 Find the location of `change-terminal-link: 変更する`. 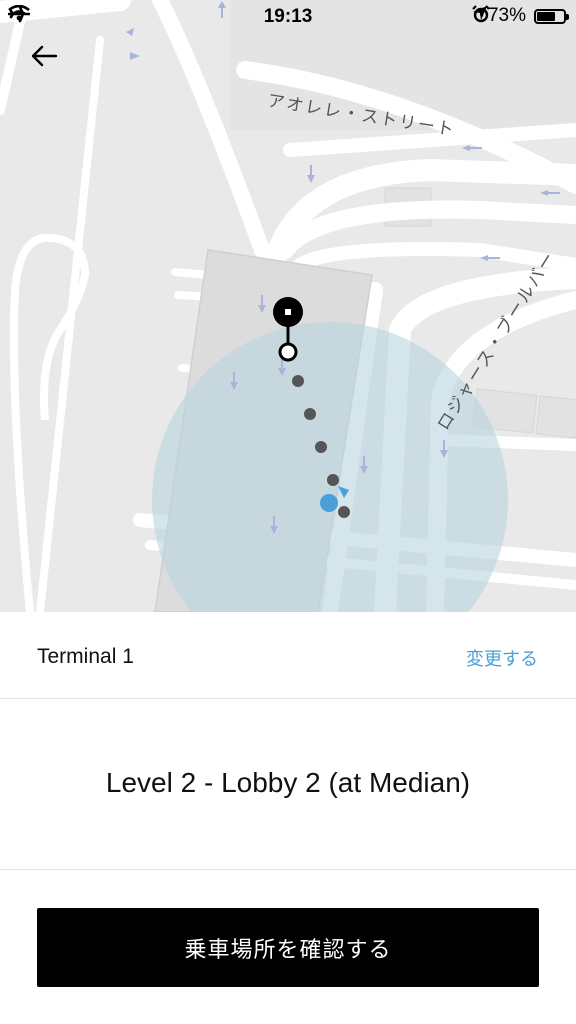

change-terminal-link: 変更する is located at coordinates (502, 658).